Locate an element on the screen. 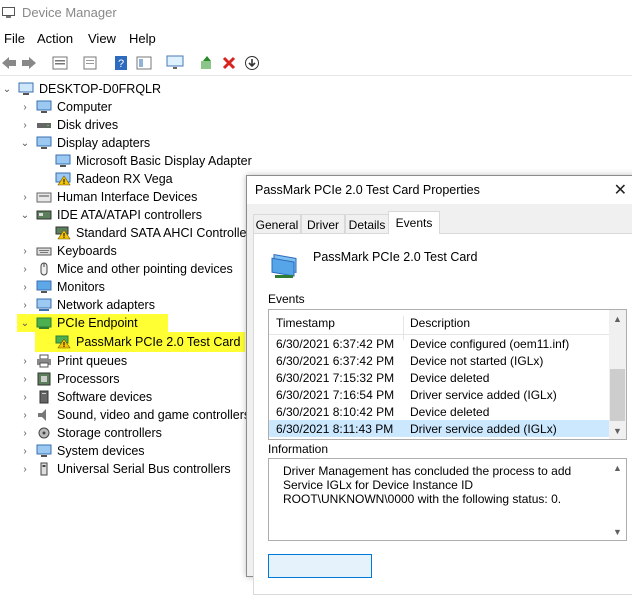  help-icon: ? is located at coordinates (121, 63).